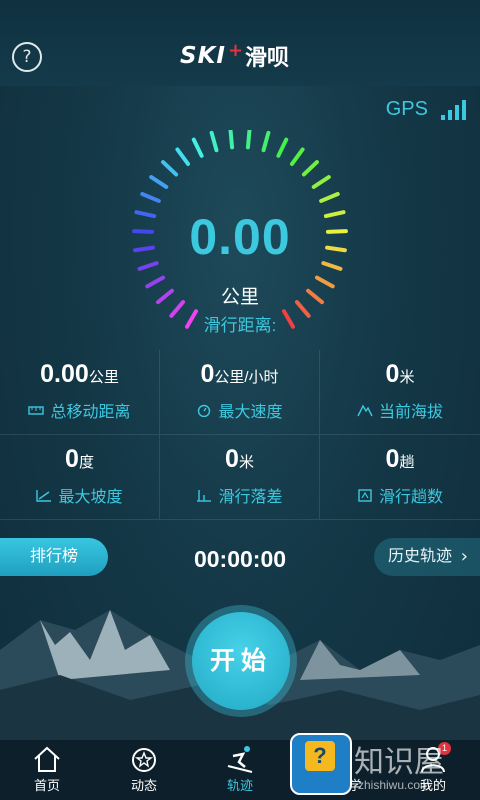  Describe the element at coordinates (410, 497) in the screenshot. I see `stat-label: 滑行趟数` at that location.